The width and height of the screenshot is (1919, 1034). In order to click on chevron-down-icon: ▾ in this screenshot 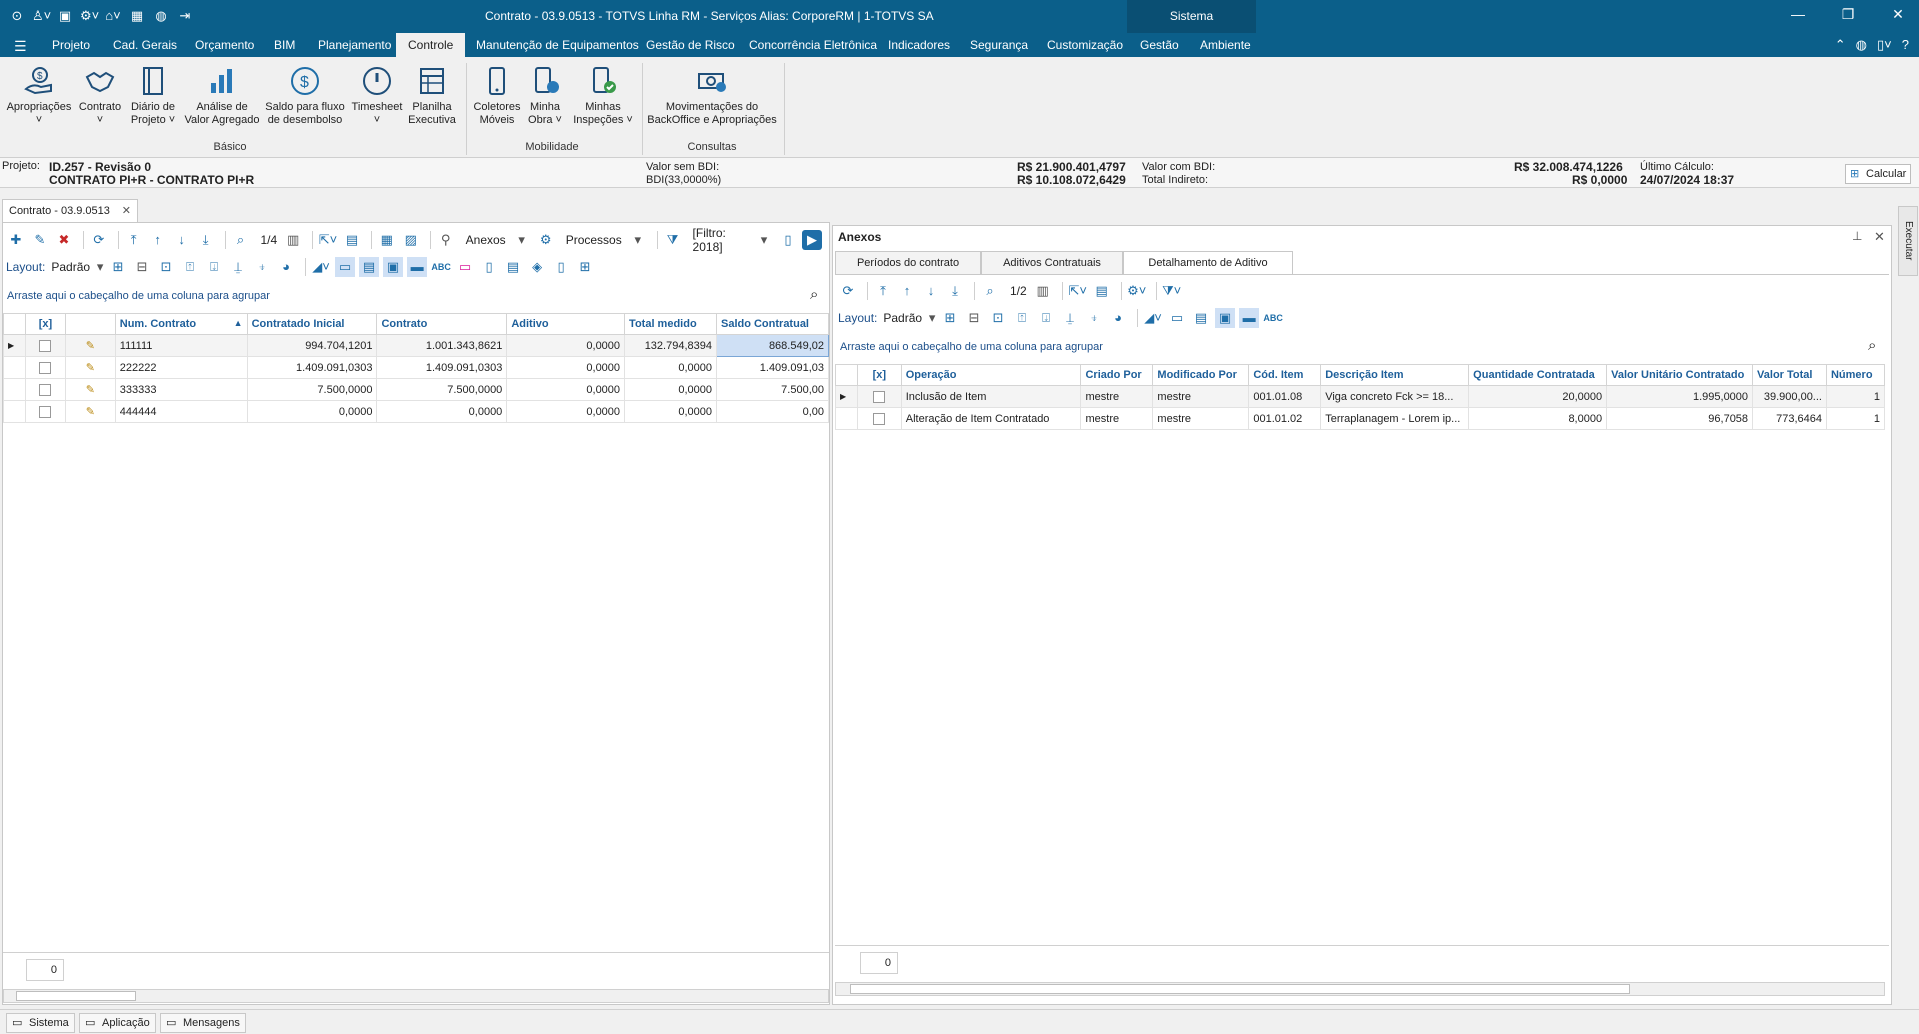, I will do `click(522, 240)`.